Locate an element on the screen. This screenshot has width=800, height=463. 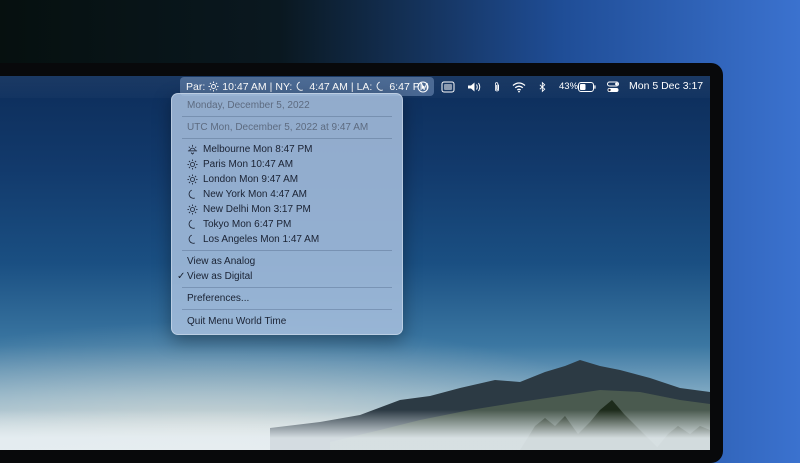
utc-date: UTC Mon, December 5, 2022 at 9:47 AM is located at coordinates (278, 127).